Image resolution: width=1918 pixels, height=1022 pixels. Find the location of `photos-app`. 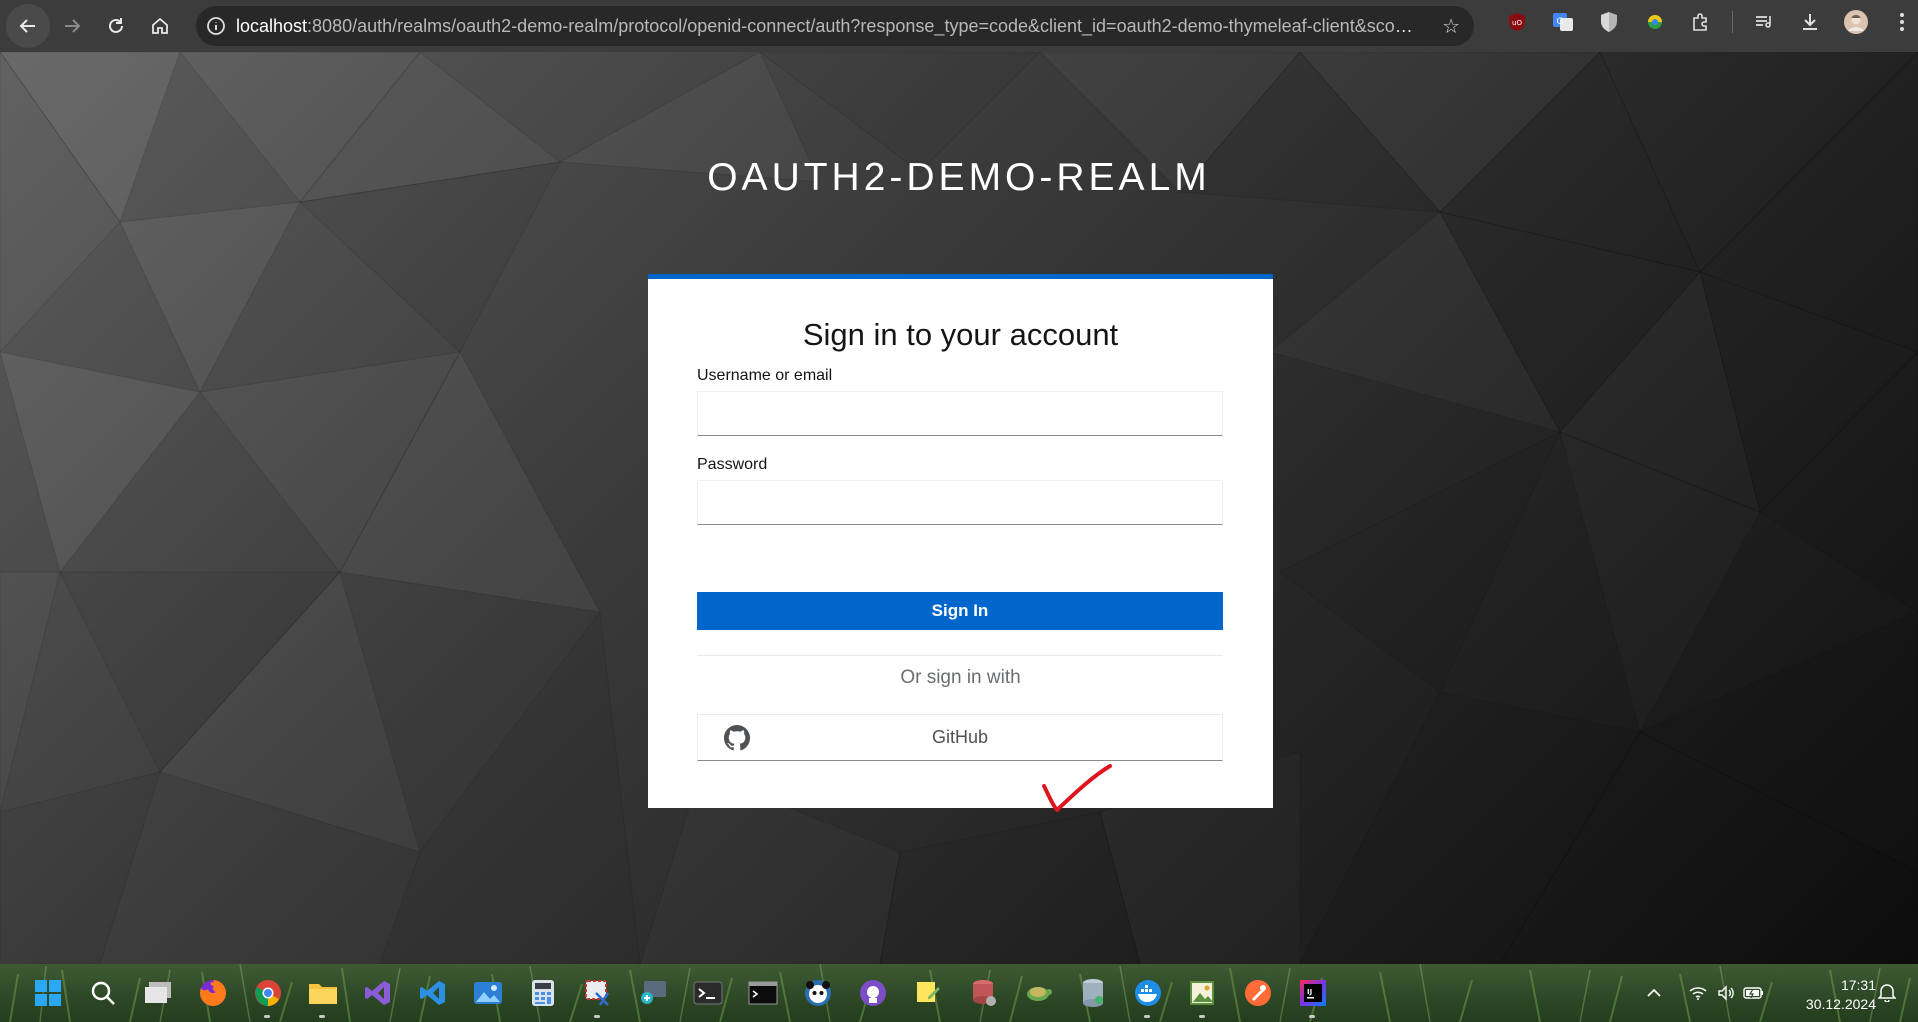

photos-app is located at coordinates (487, 993).